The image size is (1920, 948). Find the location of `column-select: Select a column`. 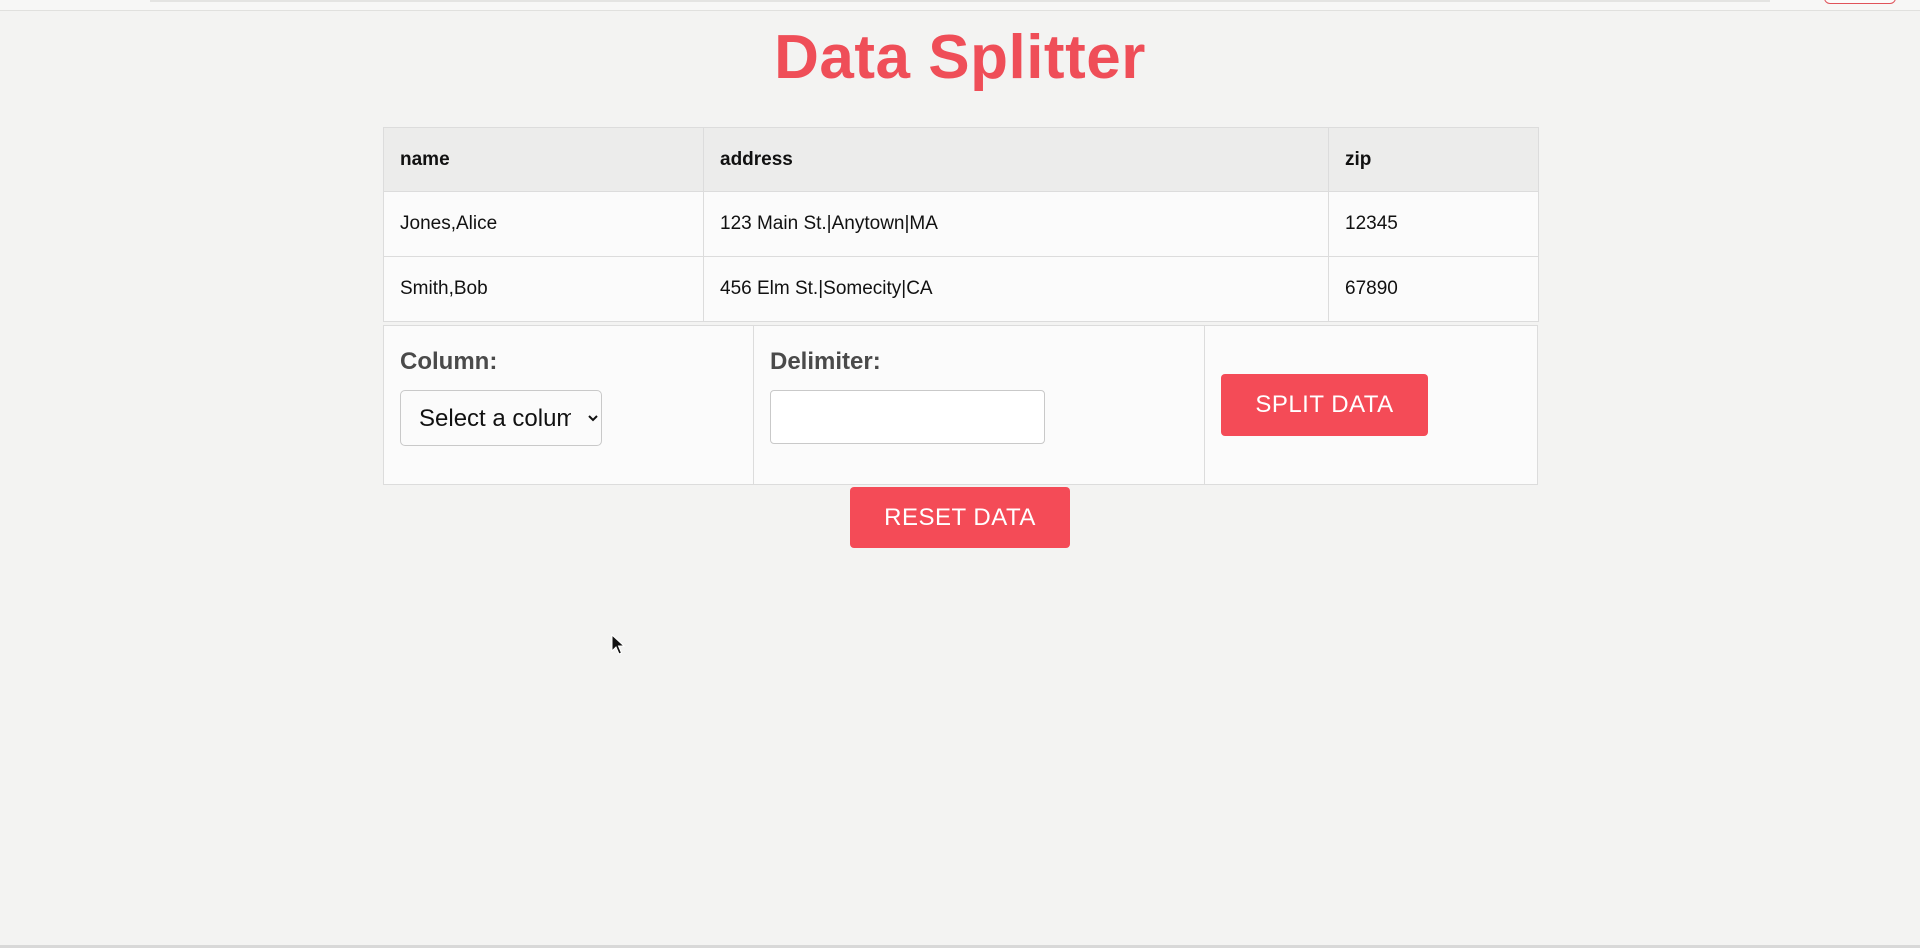

column-select: Select a column is located at coordinates (501, 418).